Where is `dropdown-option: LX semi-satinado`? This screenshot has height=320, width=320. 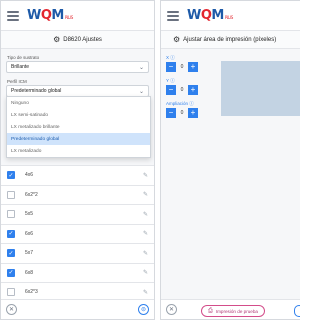 dropdown-option: LX semi-satinado is located at coordinates (78, 115).